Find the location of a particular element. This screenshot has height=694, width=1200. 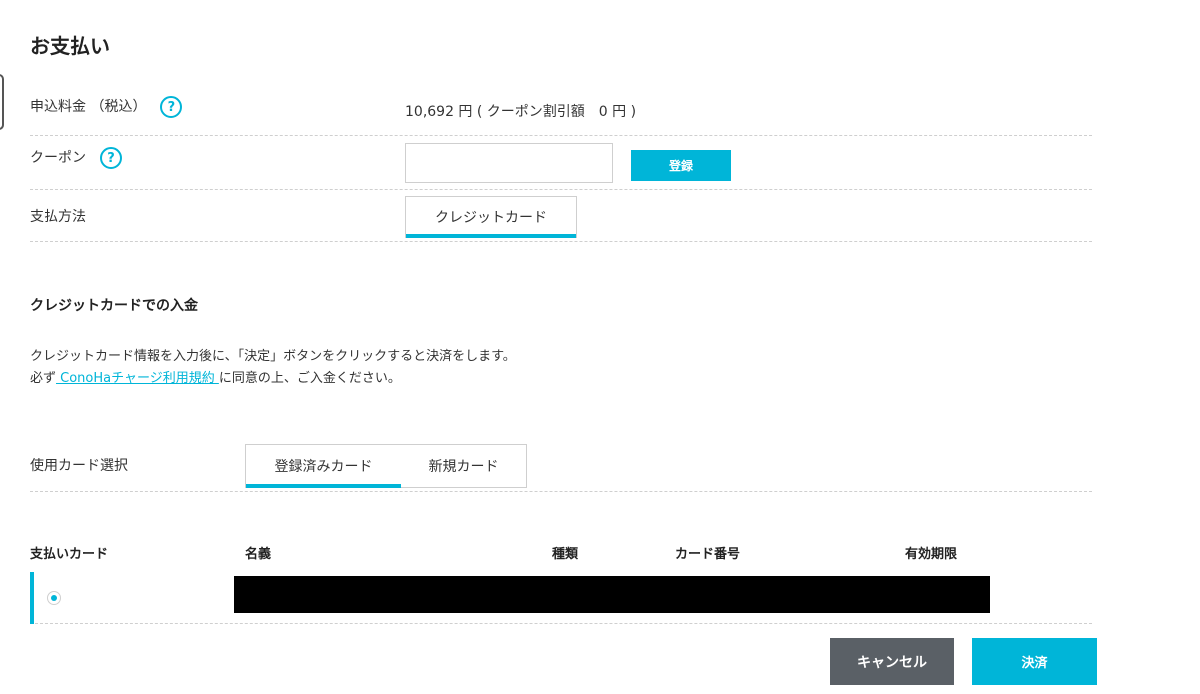

header-payment-card: 支払いカード is located at coordinates (69, 554).